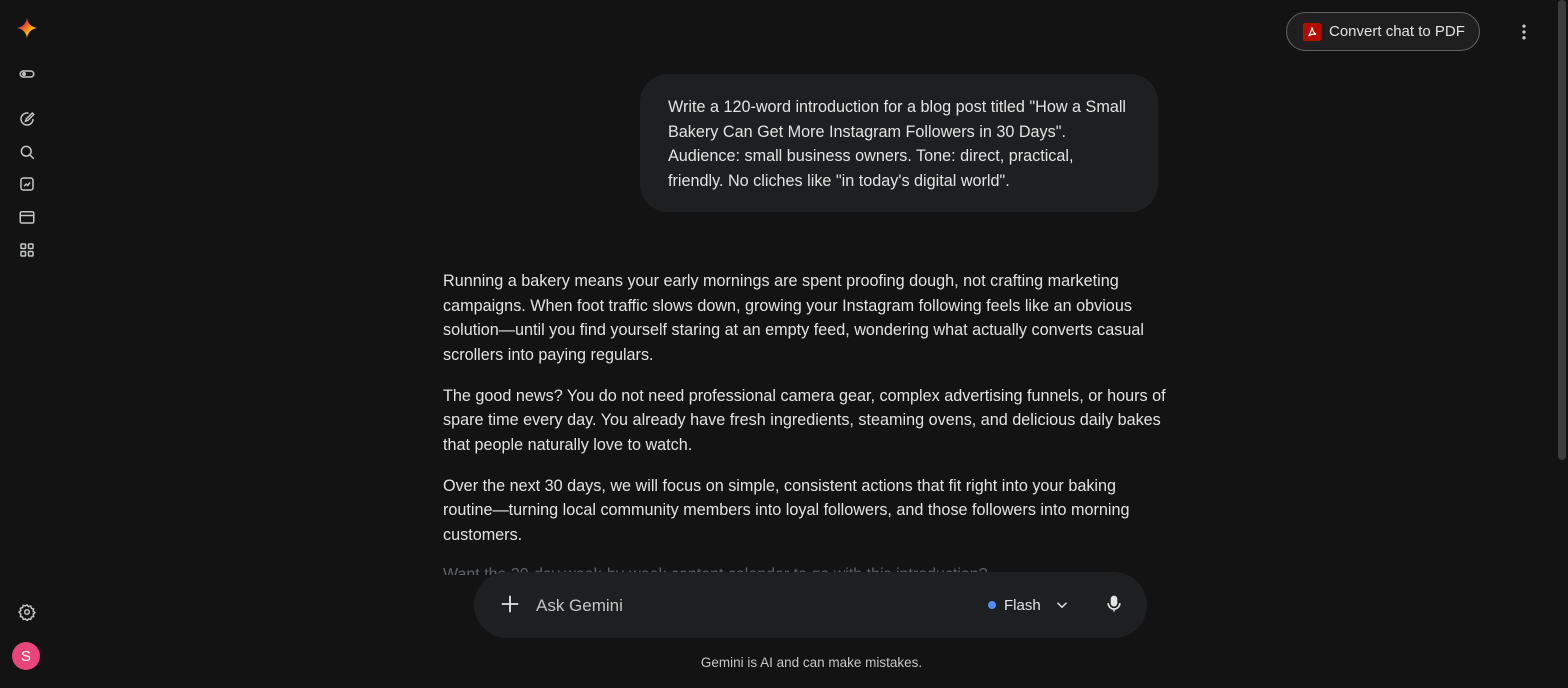 The height and width of the screenshot is (688, 1568). What do you see at coordinates (27, 217) in the screenshot?
I see `folder-icon` at bounding box center [27, 217].